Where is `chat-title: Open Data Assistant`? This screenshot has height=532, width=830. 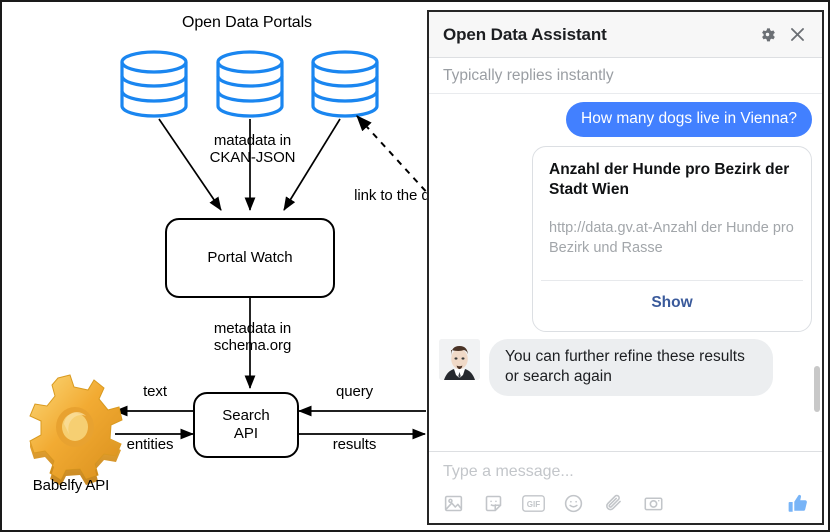 chat-title: Open Data Assistant is located at coordinates (525, 34).